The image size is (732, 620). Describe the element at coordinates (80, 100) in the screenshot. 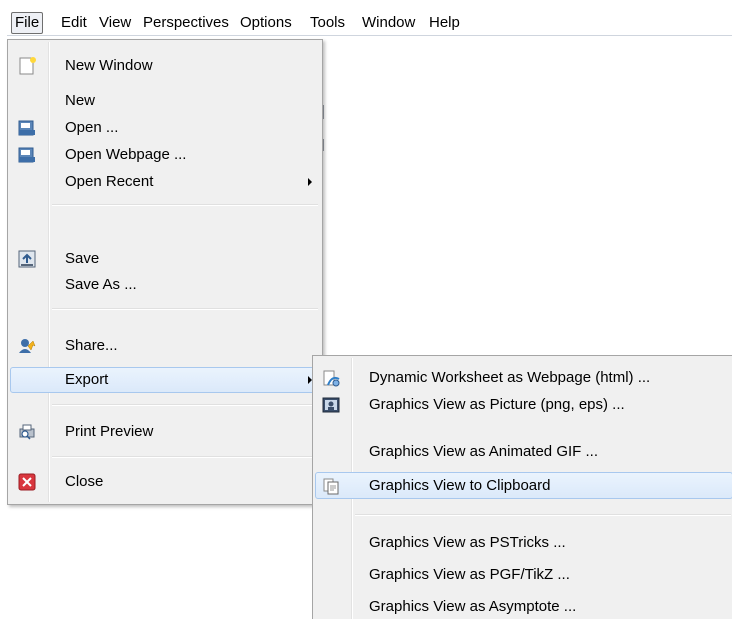

I see `menu-item-label: New` at that location.